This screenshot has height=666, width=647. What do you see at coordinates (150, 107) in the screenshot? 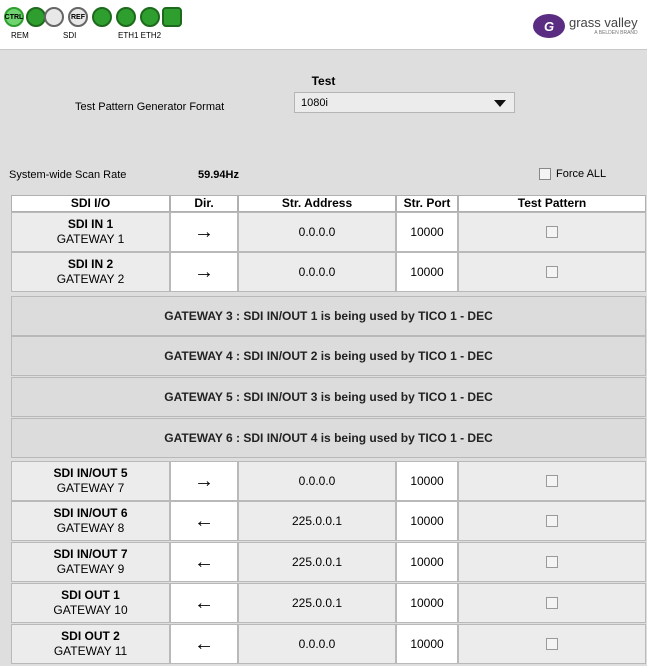
I see `format-label: Test Pattern Generator Format` at bounding box center [150, 107].